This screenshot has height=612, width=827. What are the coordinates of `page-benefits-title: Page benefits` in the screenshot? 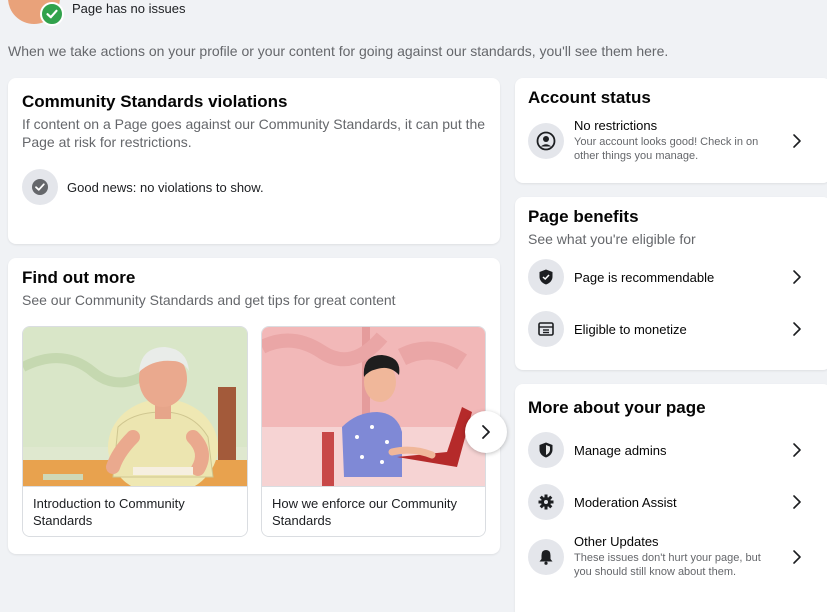 It's located at (583, 216).